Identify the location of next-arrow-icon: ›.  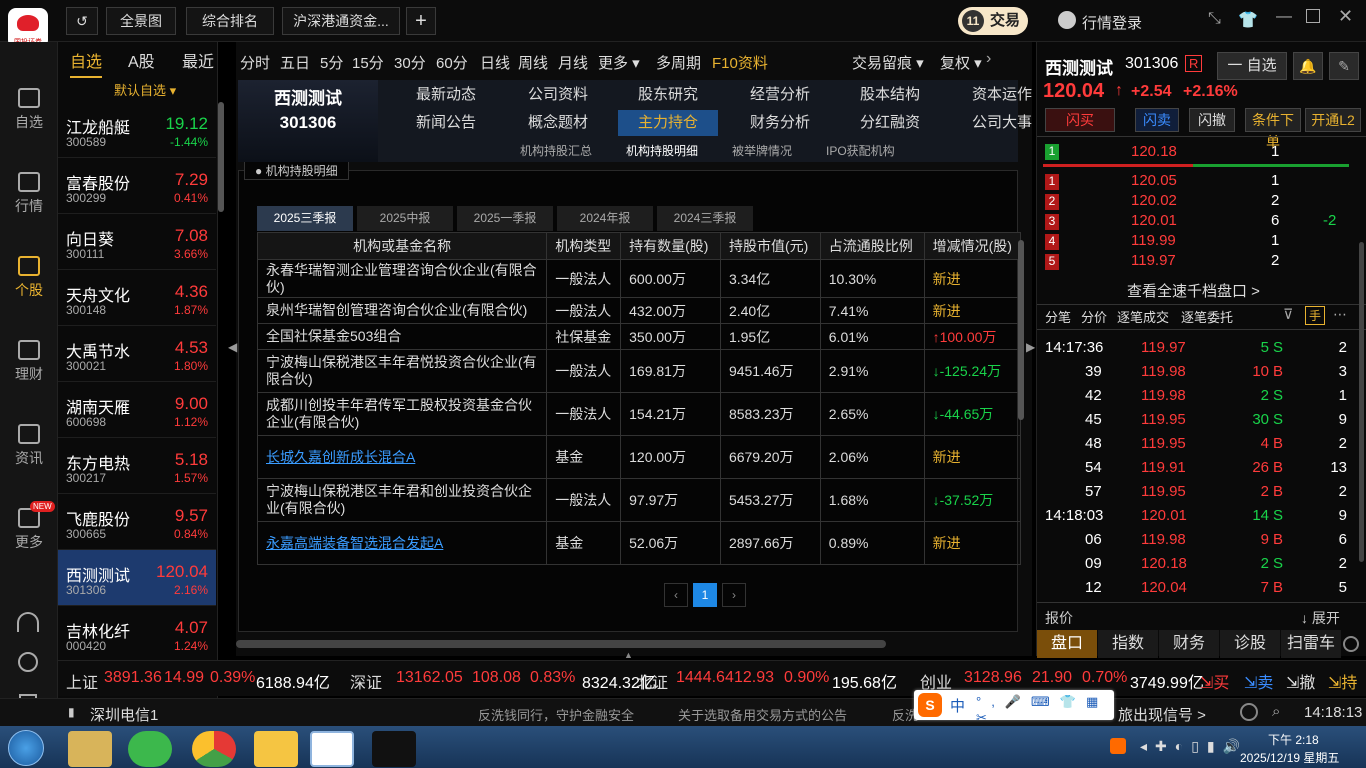
(988, 59).